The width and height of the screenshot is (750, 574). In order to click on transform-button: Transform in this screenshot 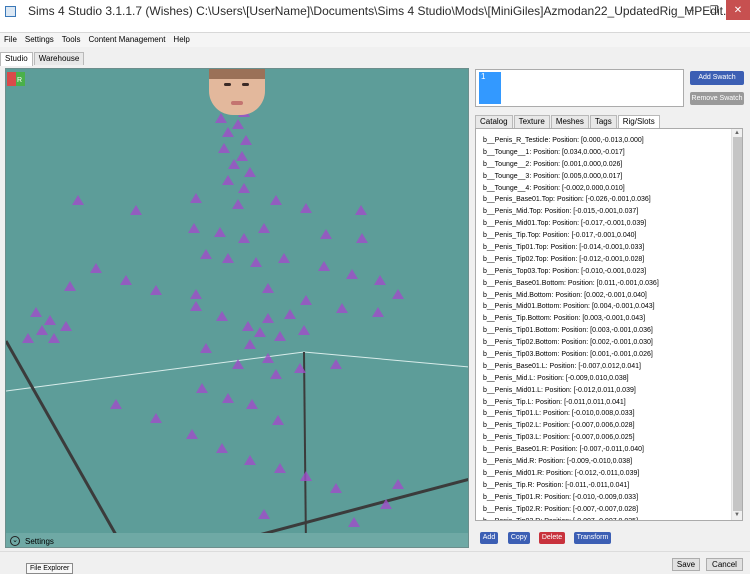, I will do `click(592, 538)`.